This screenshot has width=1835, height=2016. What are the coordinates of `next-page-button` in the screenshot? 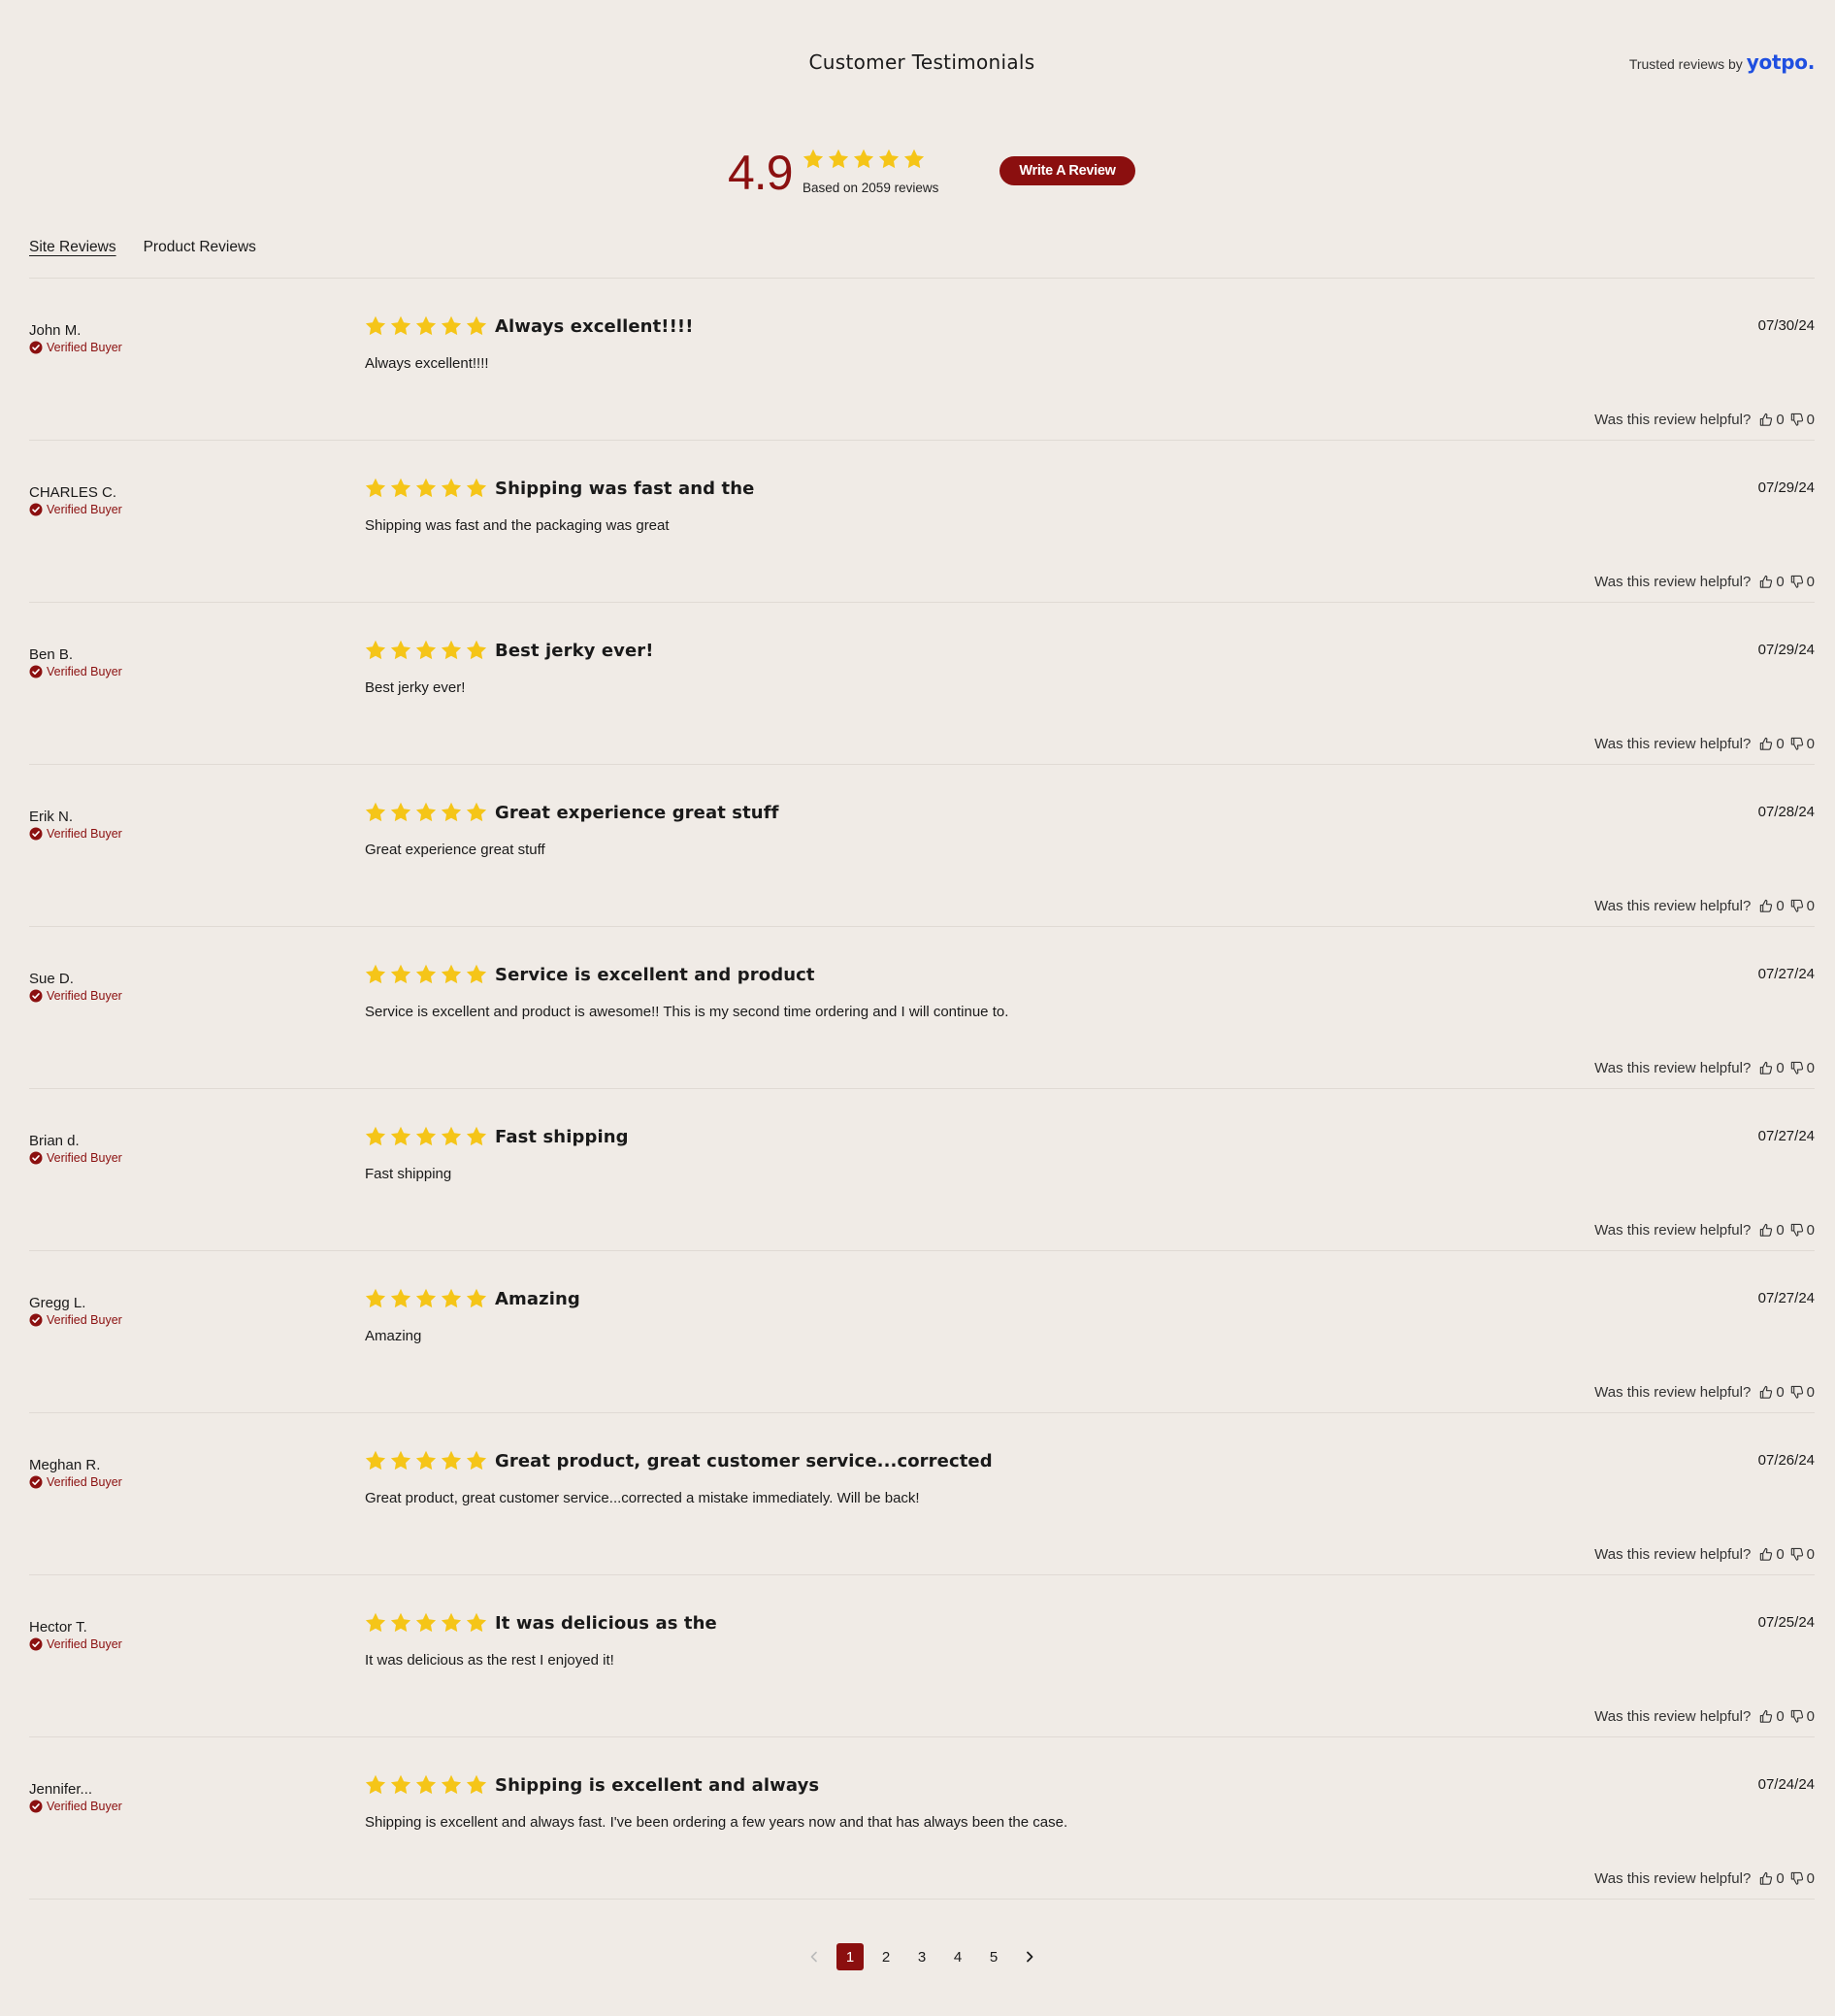 It's located at (1029, 1956).